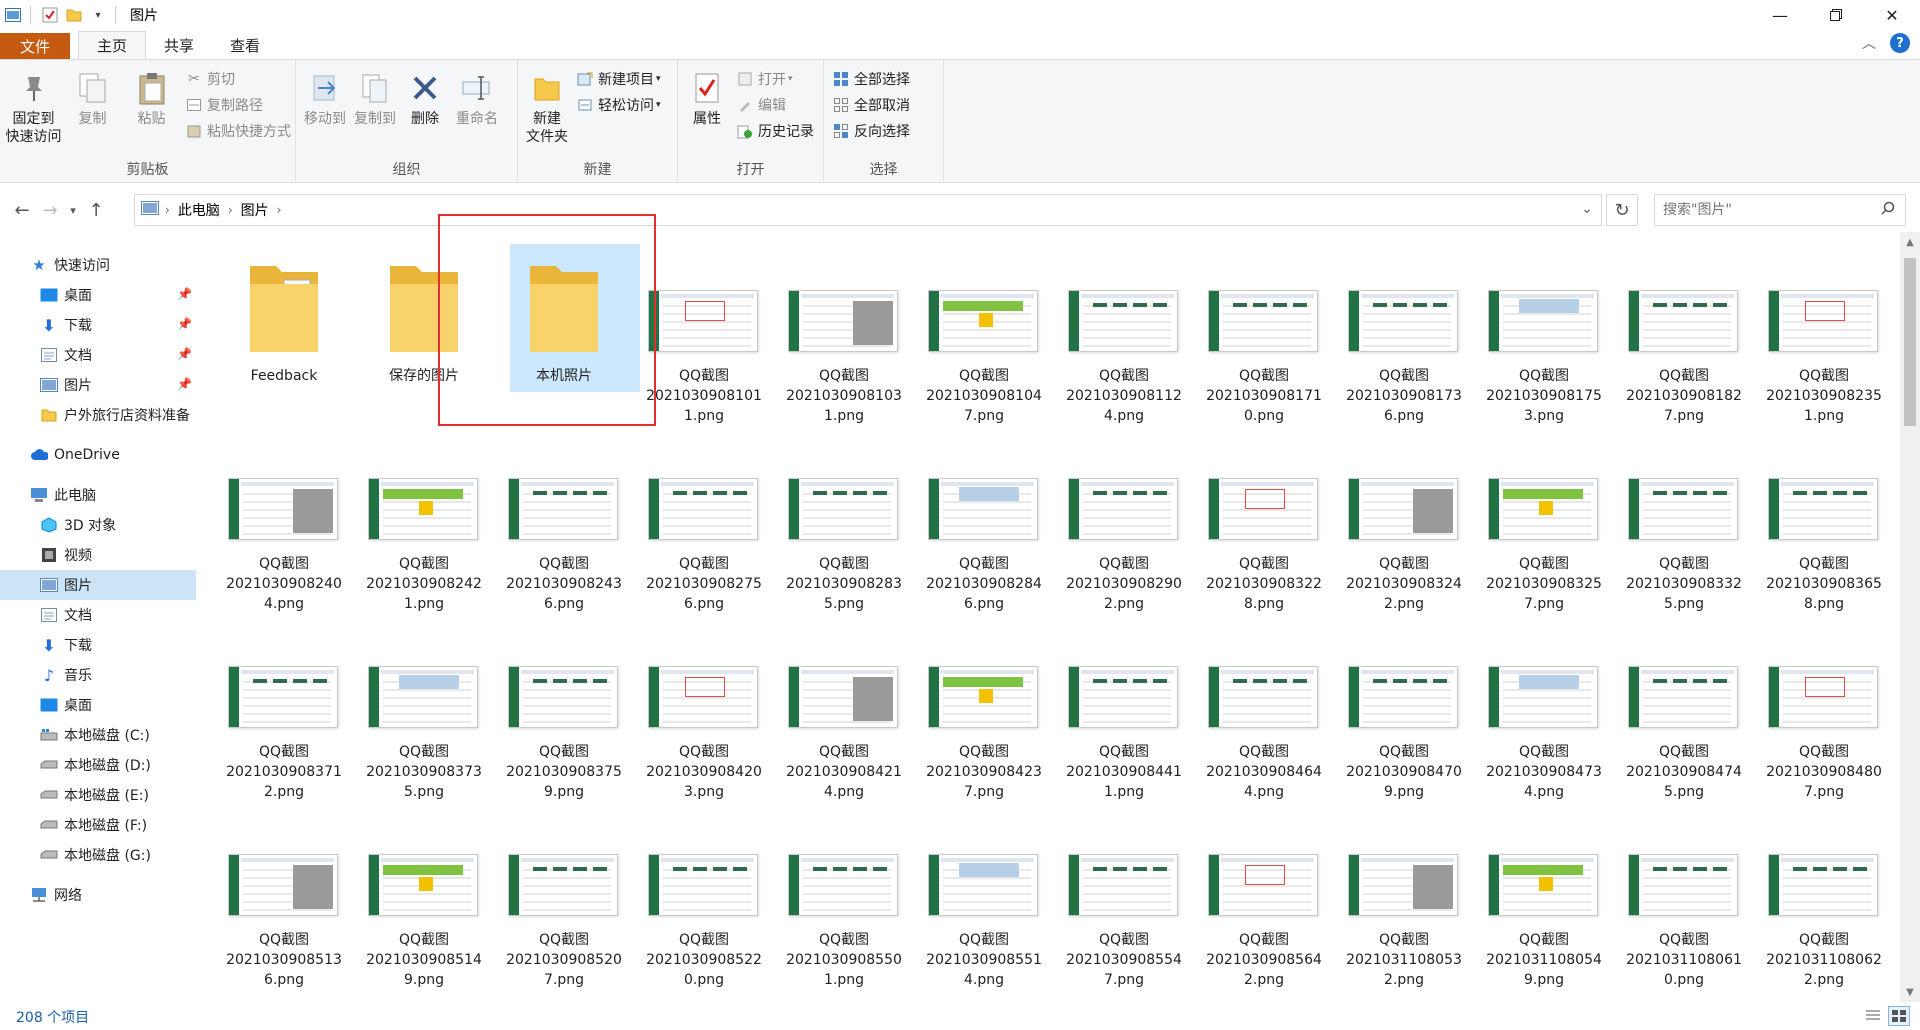  What do you see at coordinates (238, 131) in the screenshot?
I see `paste-shortcut-button: 粘贴快捷方式` at bounding box center [238, 131].